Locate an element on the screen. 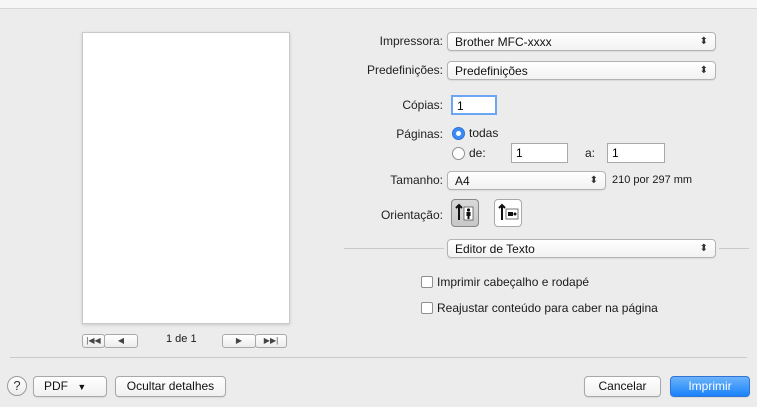 The height and width of the screenshot is (407, 757). pdf-menu-button: PDF ▼ is located at coordinates (70, 386).